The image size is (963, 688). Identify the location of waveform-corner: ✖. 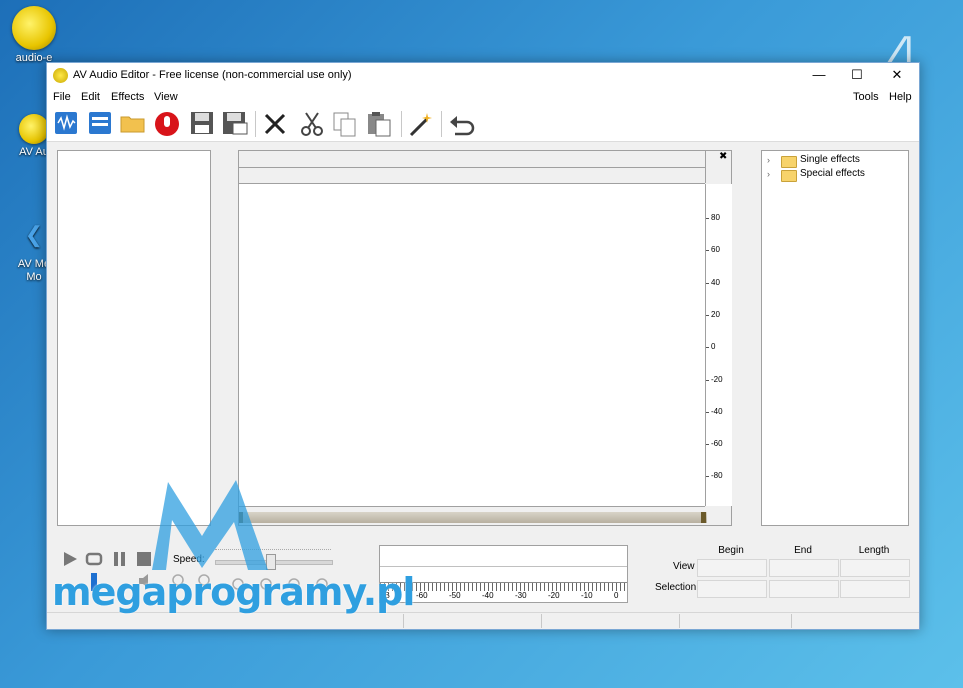
(718, 167).